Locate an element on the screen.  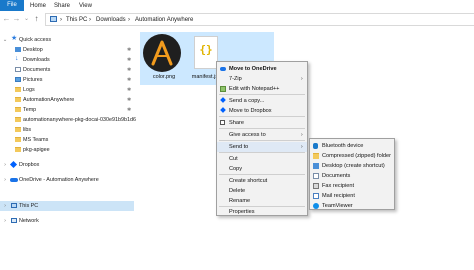
menu-label: Give access to is located at coordinates (247, 135).